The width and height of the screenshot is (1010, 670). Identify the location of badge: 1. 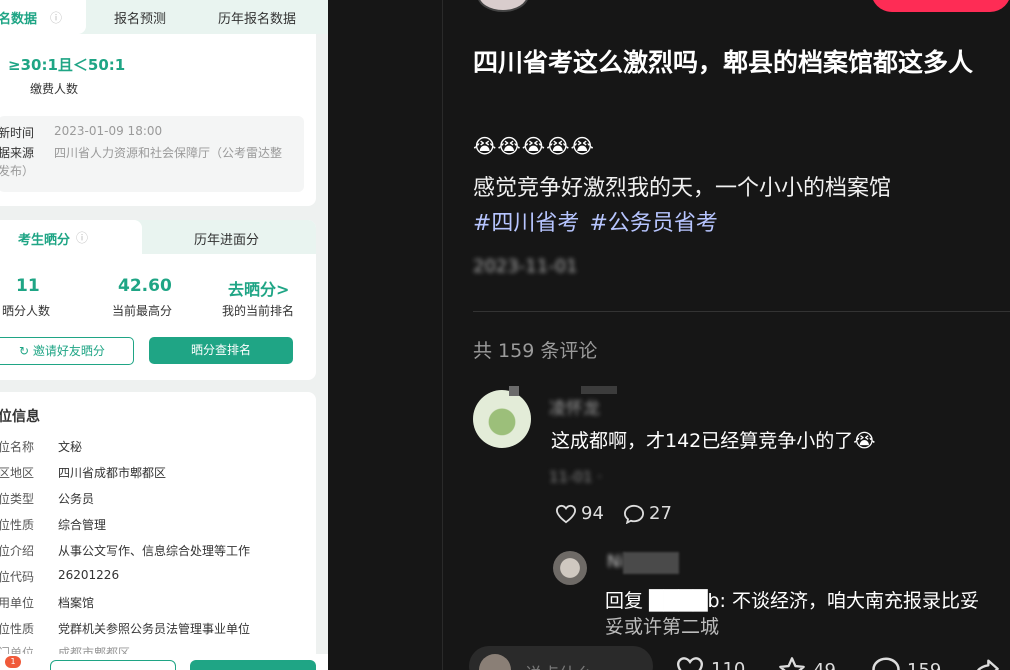
(13, 662).